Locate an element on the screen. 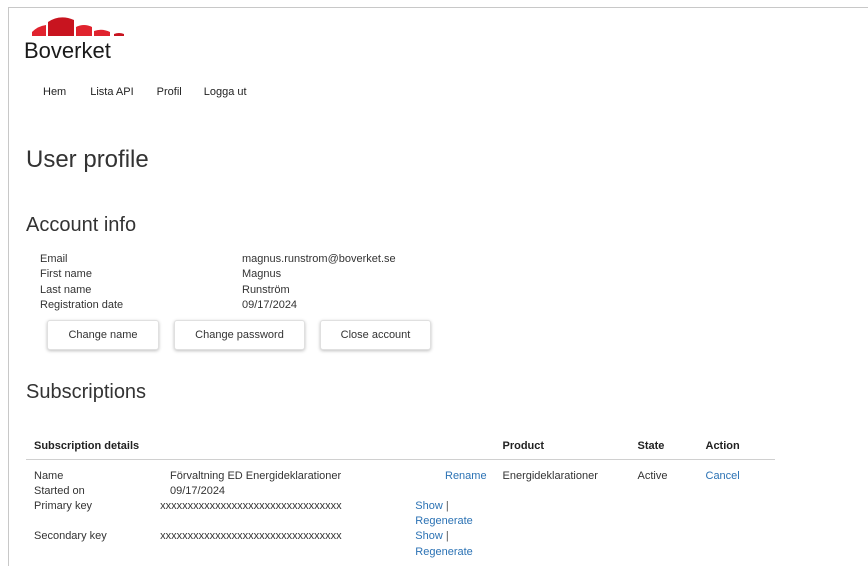 This screenshot has height=566, width=868. show-secondary-key-link: Show is located at coordinates (429, 536).